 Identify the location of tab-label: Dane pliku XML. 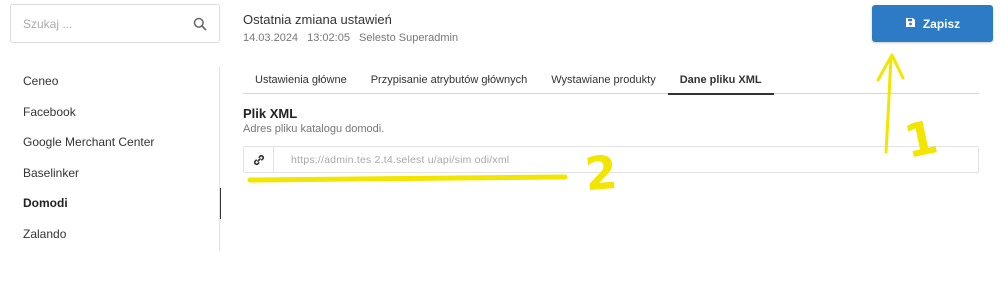
(720, 80).